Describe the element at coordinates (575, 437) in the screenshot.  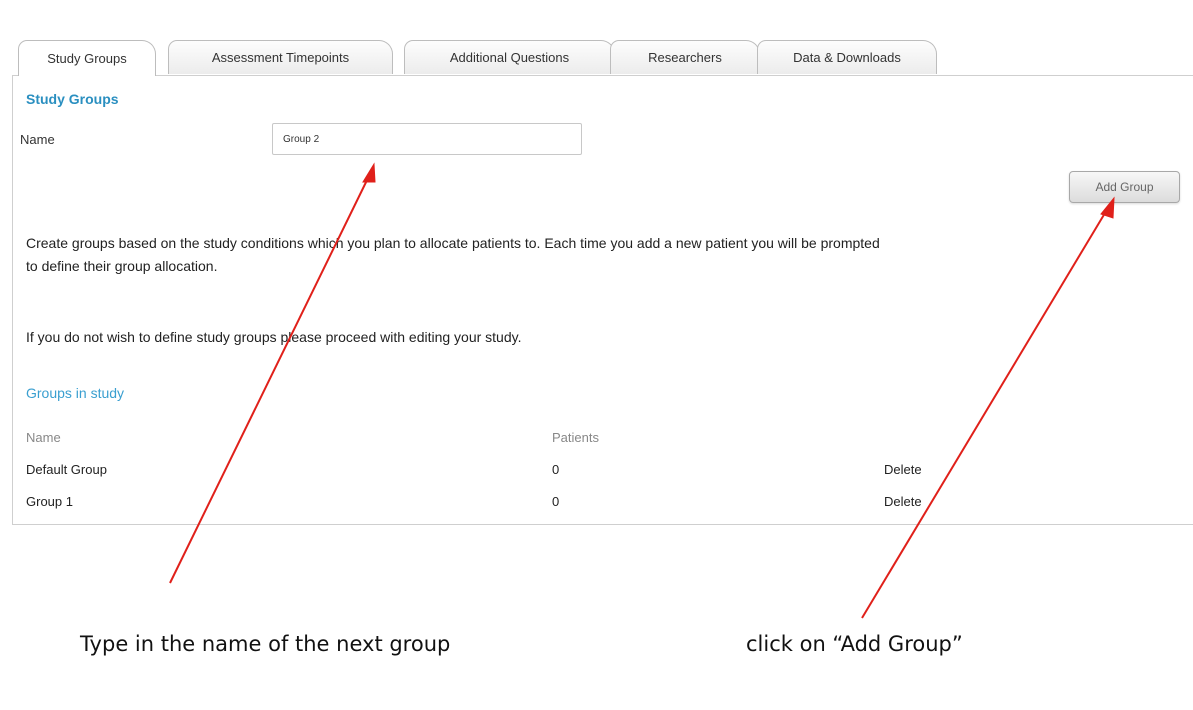
I see `column-header-patients: Patients` at that location.